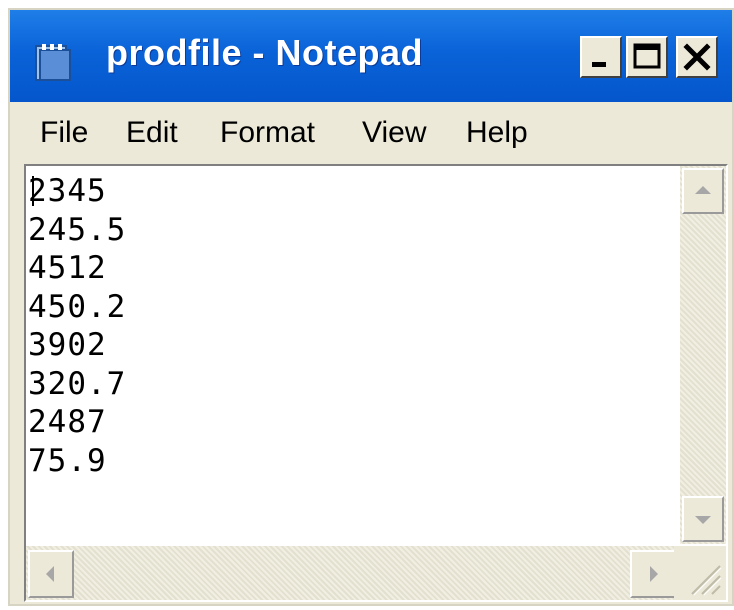  I want to click on window-title: prodfile - Notepad, so click(264, 52).